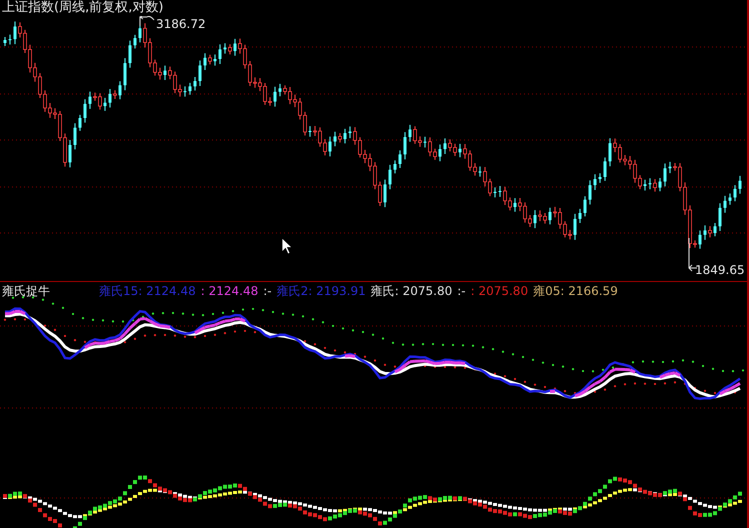  What do you see at coordinates (181, 24) in the screenshot?
I see `high-price-label: 3186.72` at bounding box center [181, 24].